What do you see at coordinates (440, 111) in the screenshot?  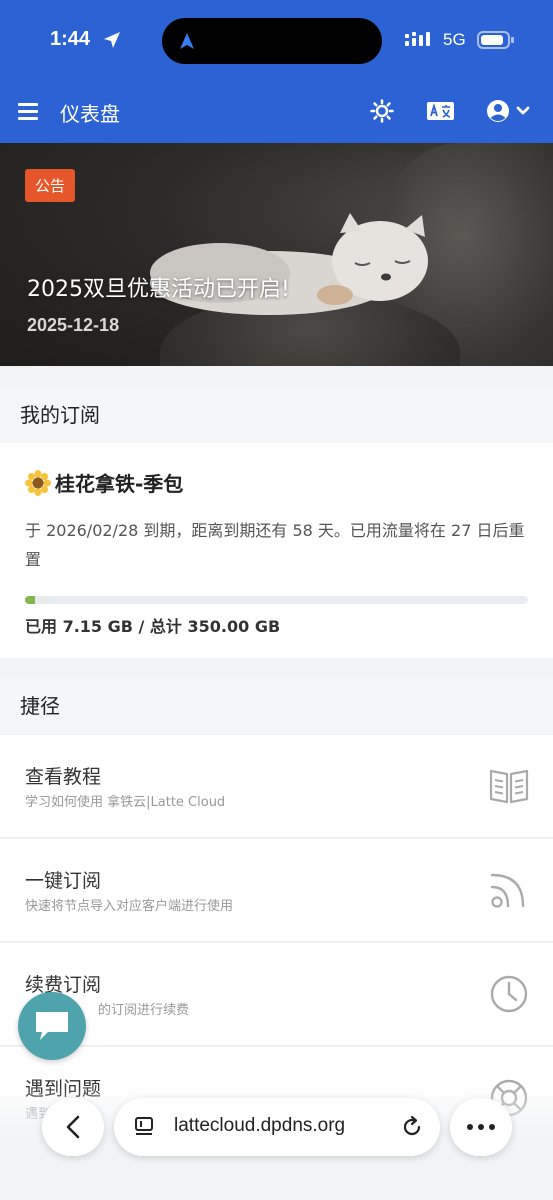 I see `translate-icon` at bounding box center [440, 111].